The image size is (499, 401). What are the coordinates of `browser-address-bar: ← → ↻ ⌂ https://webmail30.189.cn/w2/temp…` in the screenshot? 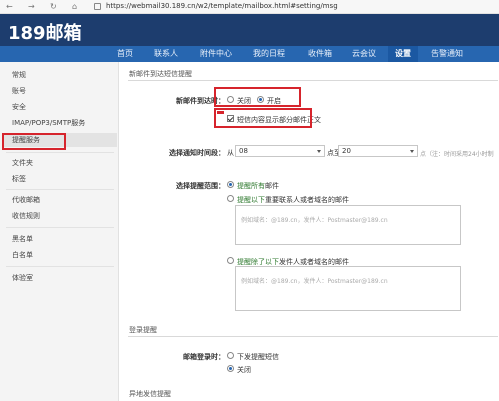 It's located at (249, 7).